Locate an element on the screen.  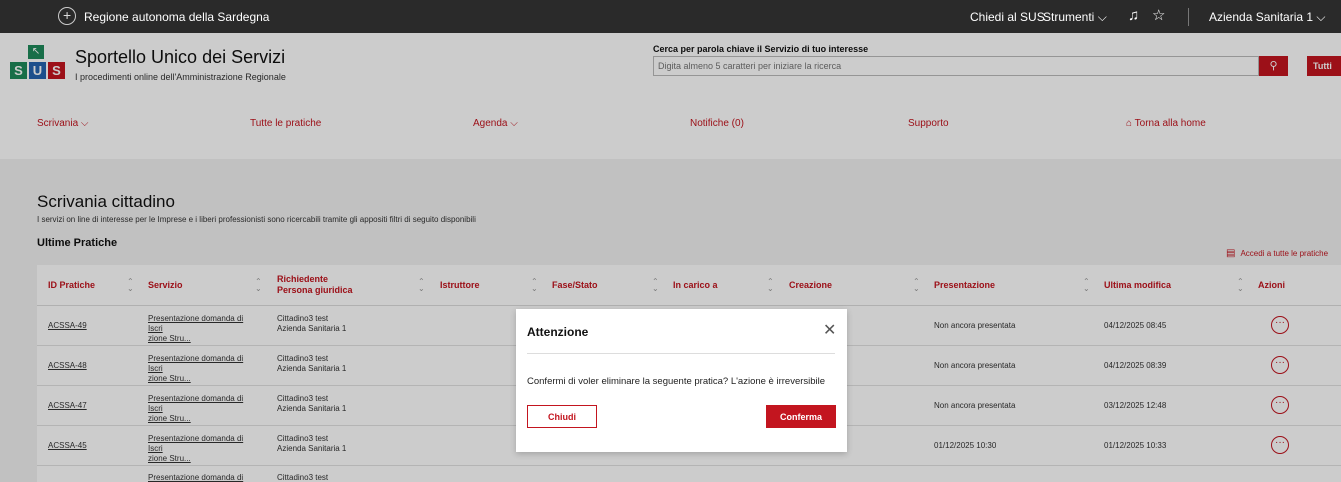
chiudi-button: Chiudi is located at coordinates (562, 416).